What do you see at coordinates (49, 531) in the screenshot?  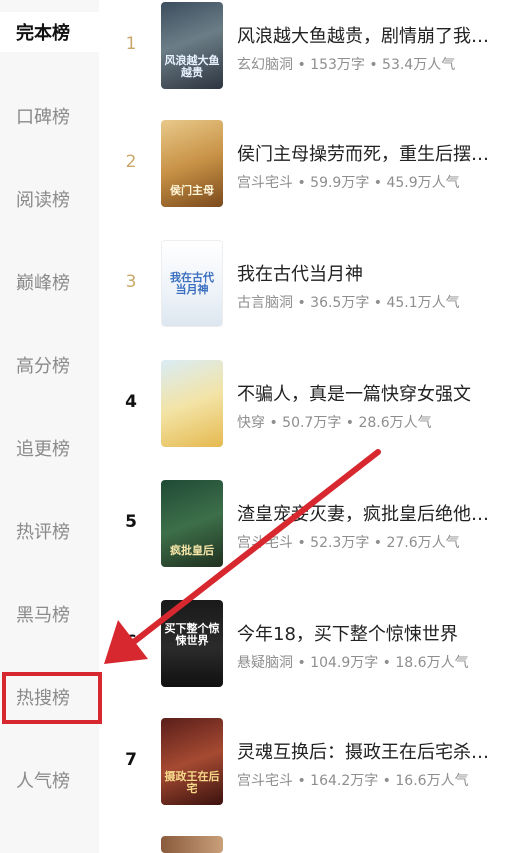 I see `sidebar-item-reping: 热评榜` at bounding box center [49, 531].